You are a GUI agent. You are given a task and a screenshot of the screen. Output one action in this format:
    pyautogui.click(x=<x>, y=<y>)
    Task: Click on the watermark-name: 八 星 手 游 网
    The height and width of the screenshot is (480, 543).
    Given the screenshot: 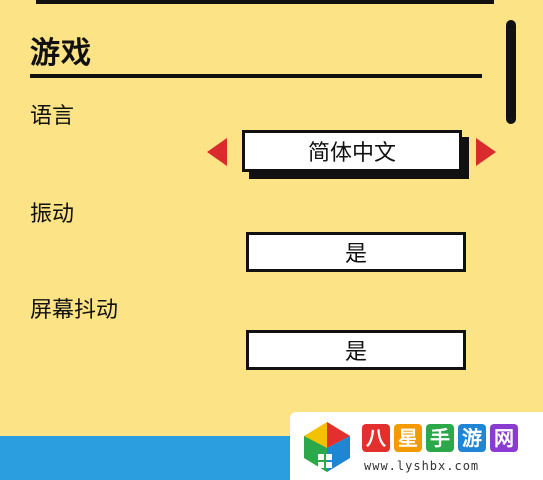 What is the action you would take?
    pyautogui.click(x=440, y=438)
    